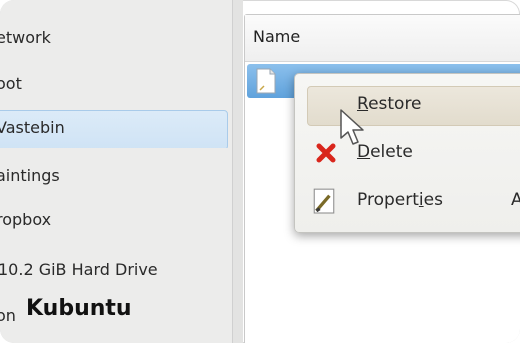 Image resolution: width=520 pixels, height=343 pixels. Describe the element at coordinates (25, 37) in the screenshot. I see `sidebar-item-label: etwork` at that location.